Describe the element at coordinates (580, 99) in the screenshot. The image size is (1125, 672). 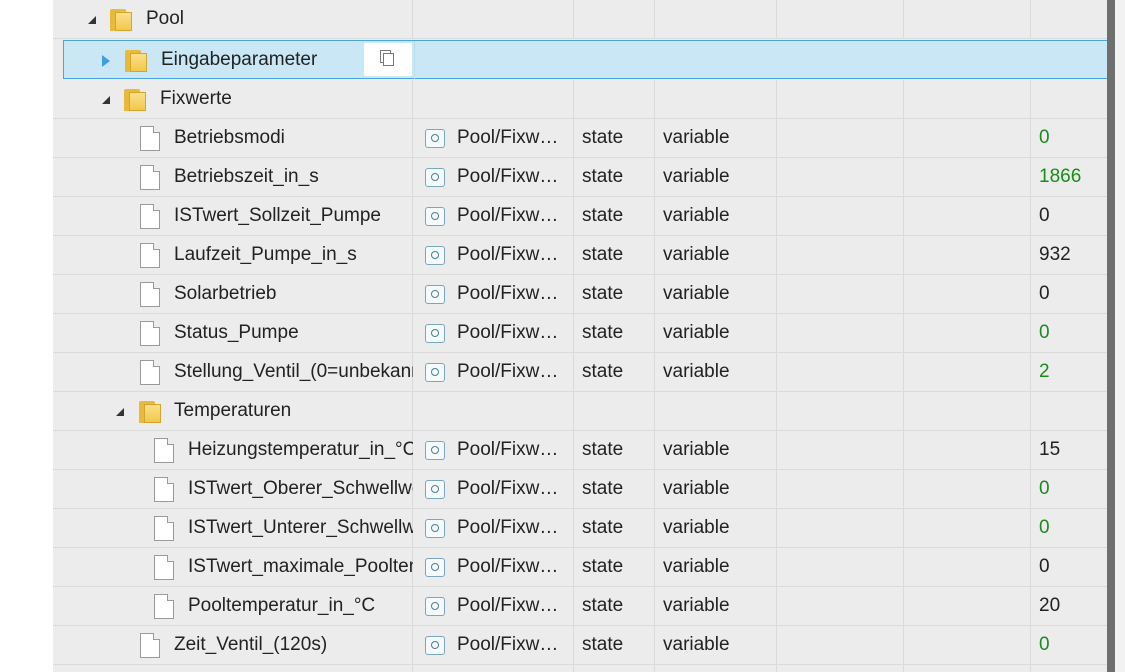
I see `tree-row-fixwerte: Fixwerte` at that location.